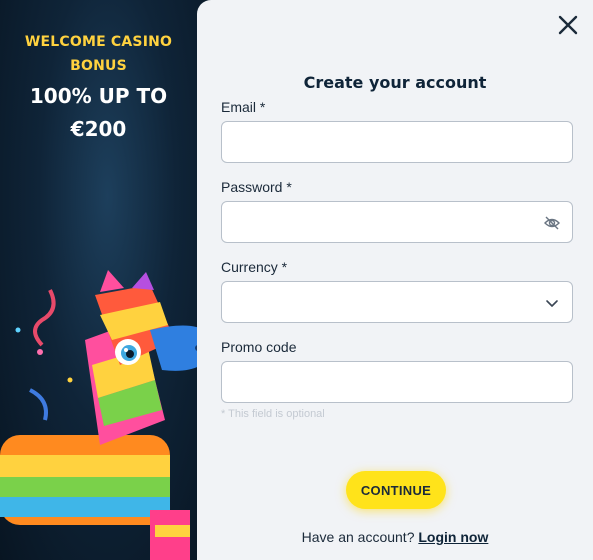  Describe the element at coordinates (552, 303) in the screenshot. I see `chevron-down-icon` at that location.